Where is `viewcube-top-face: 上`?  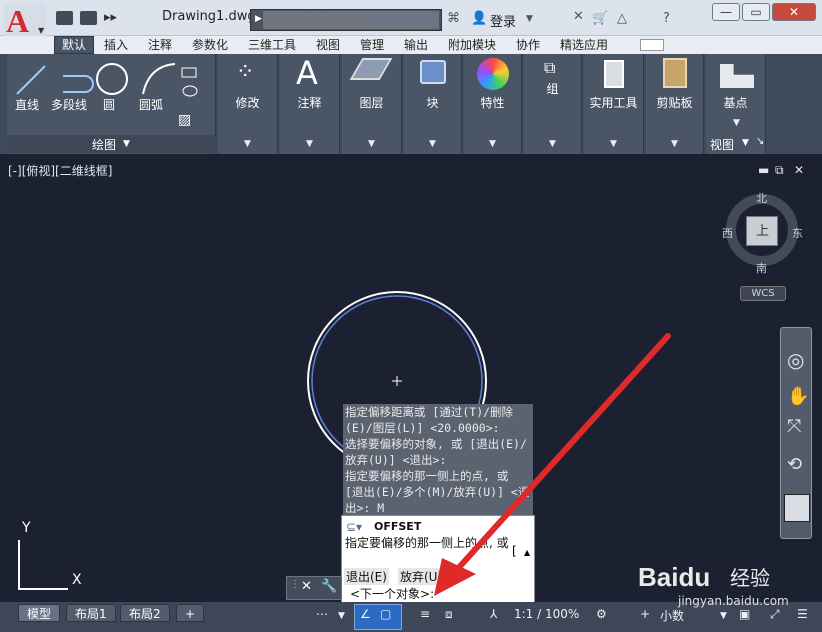
viewcube-top-face: 上 is located at coordinates (762, 229).